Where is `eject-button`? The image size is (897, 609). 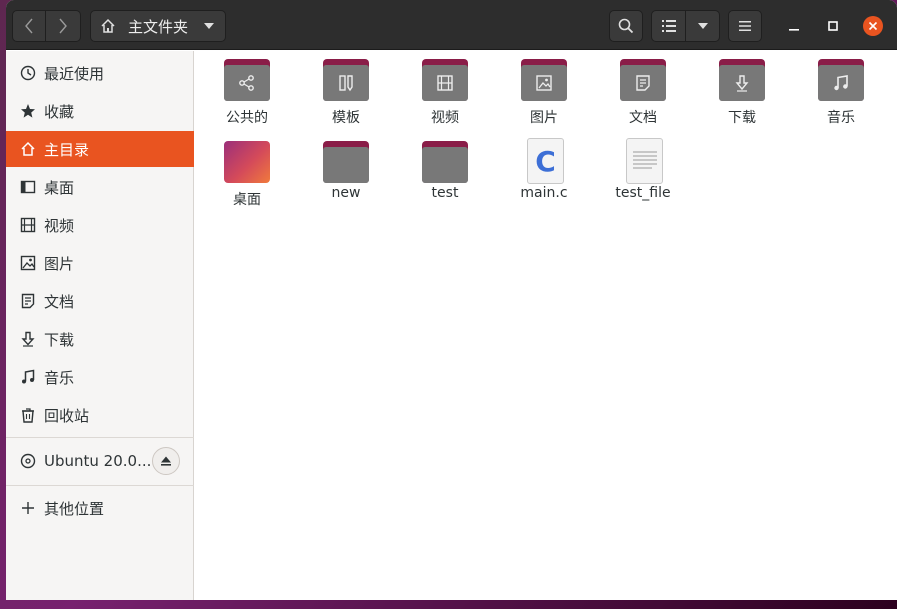 eject-button is located at coordinates (166, 461).